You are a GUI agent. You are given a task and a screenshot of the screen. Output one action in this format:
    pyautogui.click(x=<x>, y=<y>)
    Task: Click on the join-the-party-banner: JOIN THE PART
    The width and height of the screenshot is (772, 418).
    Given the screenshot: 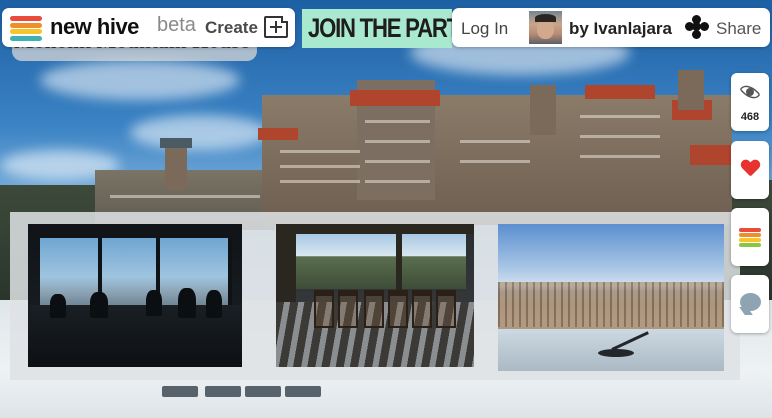 What is the action you would take?
    pyautogui.click(x=377, y=28)
    